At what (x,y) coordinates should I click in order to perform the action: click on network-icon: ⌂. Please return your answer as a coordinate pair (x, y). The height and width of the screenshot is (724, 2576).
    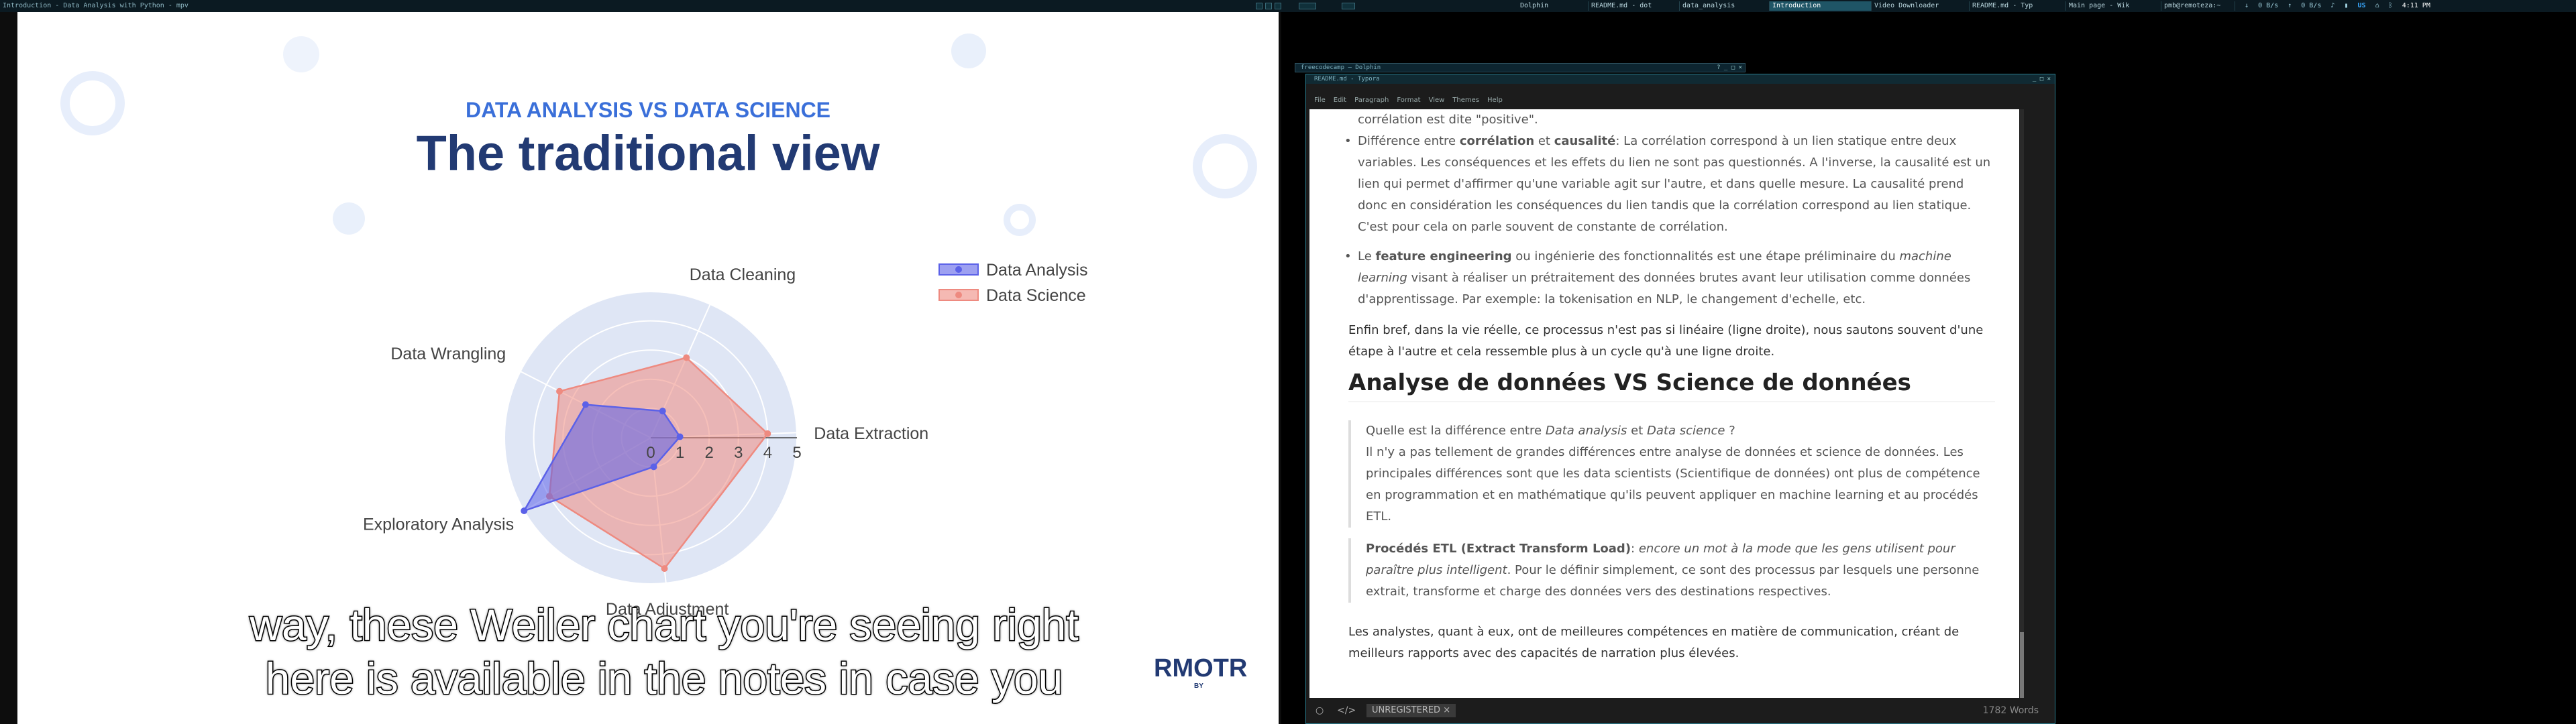
    Looking at the image, I should click on (2377, 6).